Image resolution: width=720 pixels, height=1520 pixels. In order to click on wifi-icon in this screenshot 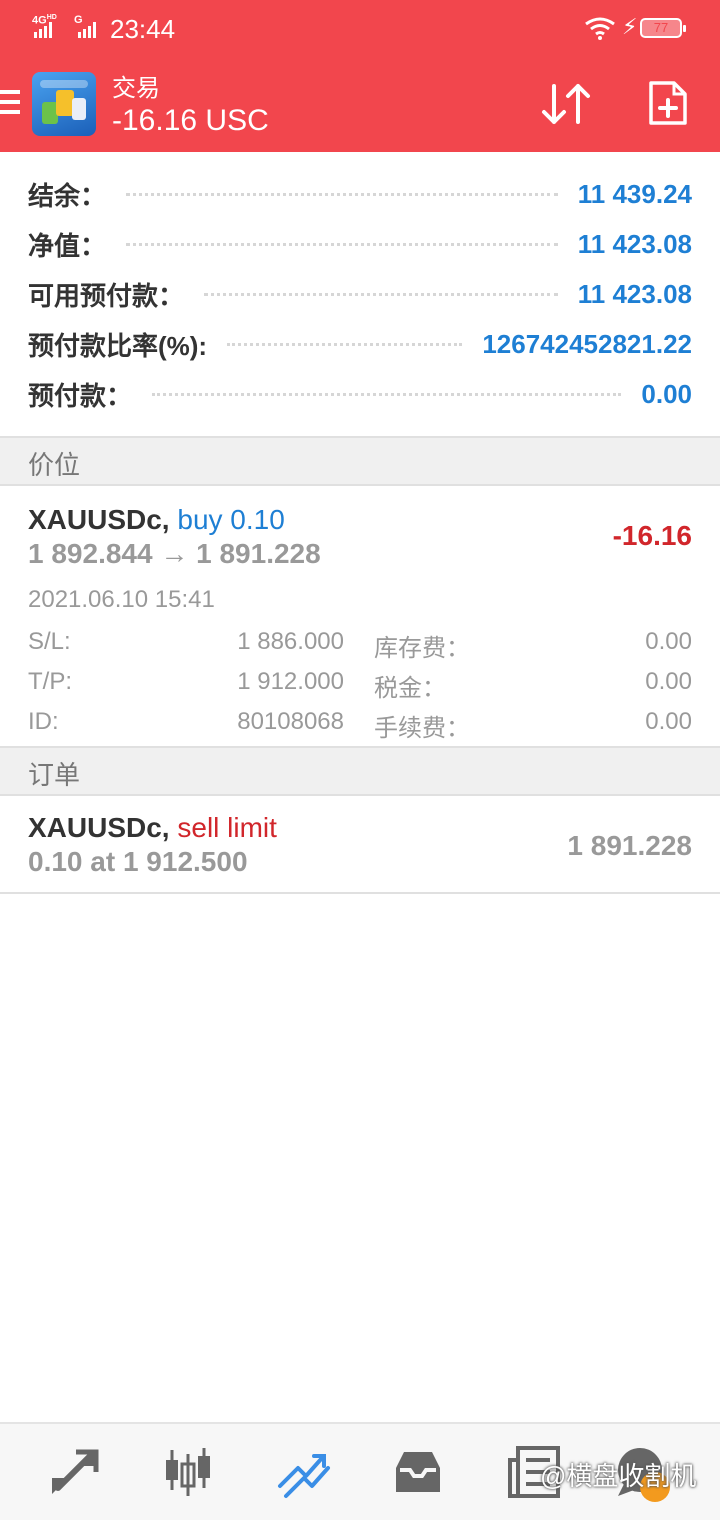, I will do `click(600, 28)`.